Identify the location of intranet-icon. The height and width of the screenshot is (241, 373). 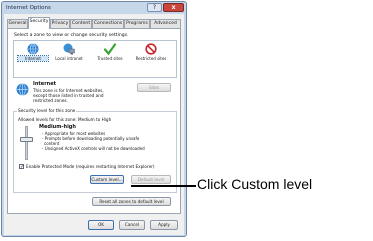
(69, 49).